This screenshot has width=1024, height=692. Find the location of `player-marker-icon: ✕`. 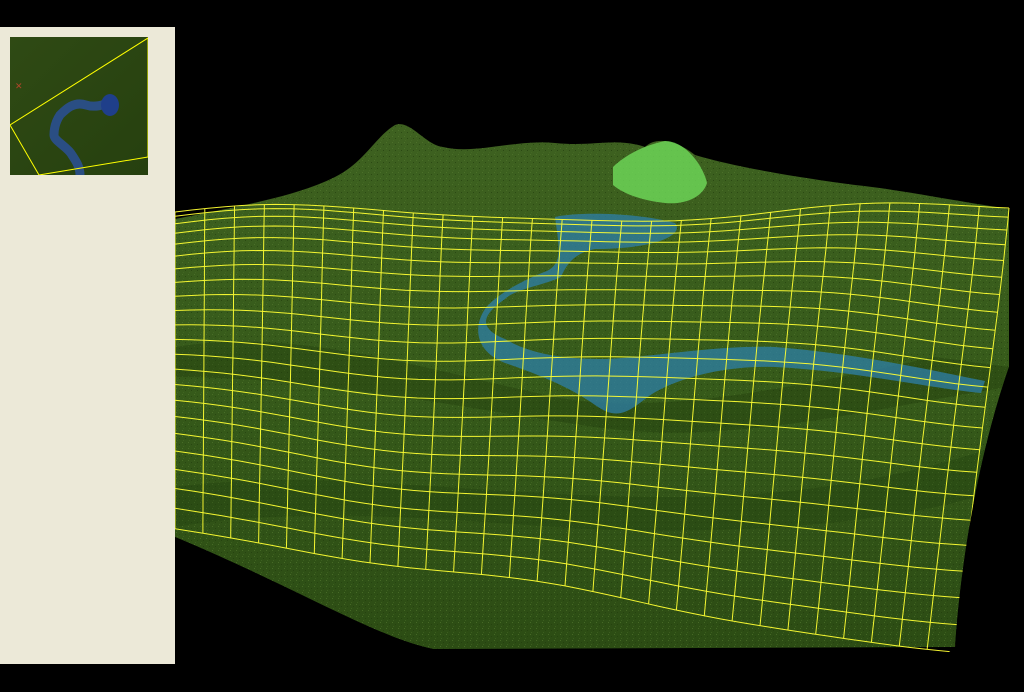

player-marker-icon: ✕ is located at coordinates (19, 87).